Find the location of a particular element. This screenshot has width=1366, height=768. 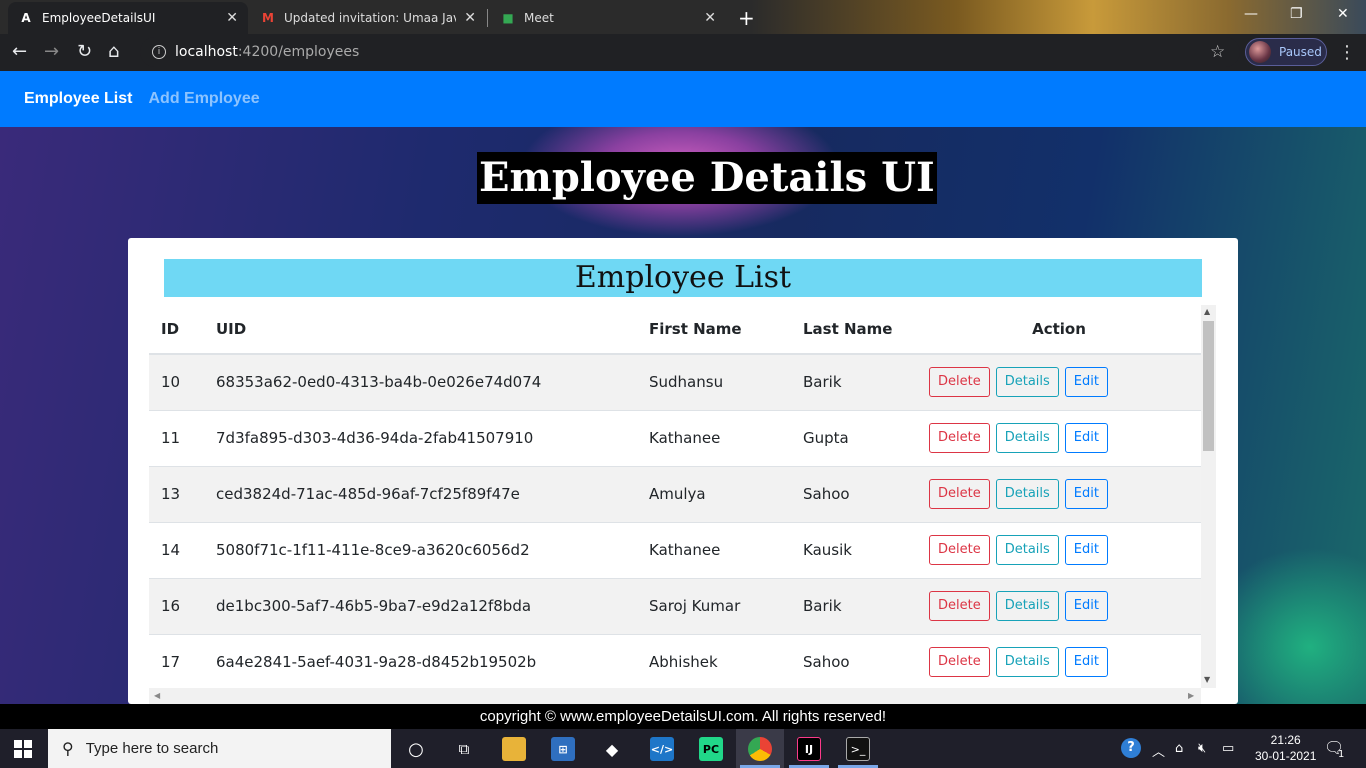

search-icon: ⚲ is located at coordinates (68, 748).